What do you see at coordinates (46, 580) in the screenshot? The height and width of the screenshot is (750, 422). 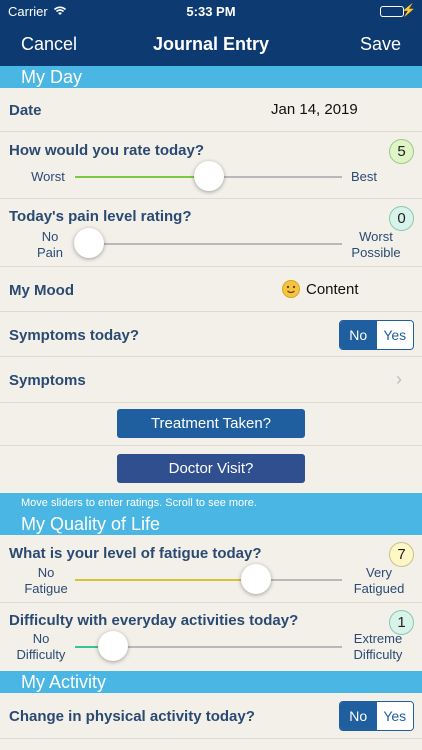 I see `fatigue-min-label: No Fatigue` at bounding box center [46, 580].